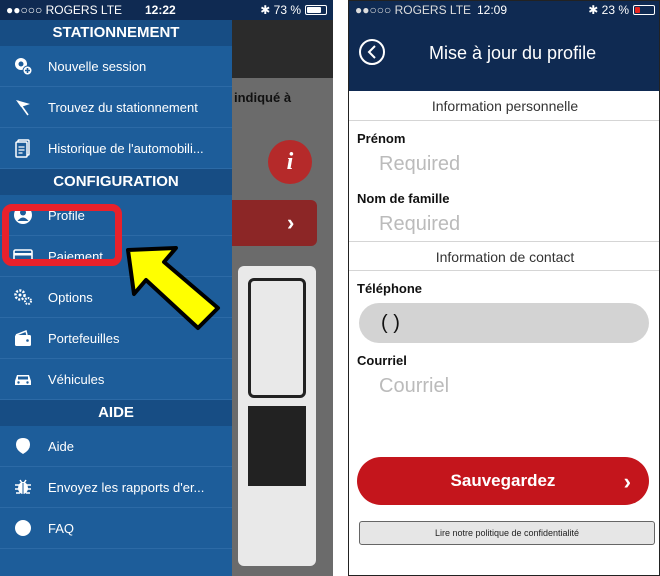 The width and height of the screenshot is (660, 576). Describe the element at coordinates (492, 10) in the screenshot. I see `clock: 12:09` at that location.